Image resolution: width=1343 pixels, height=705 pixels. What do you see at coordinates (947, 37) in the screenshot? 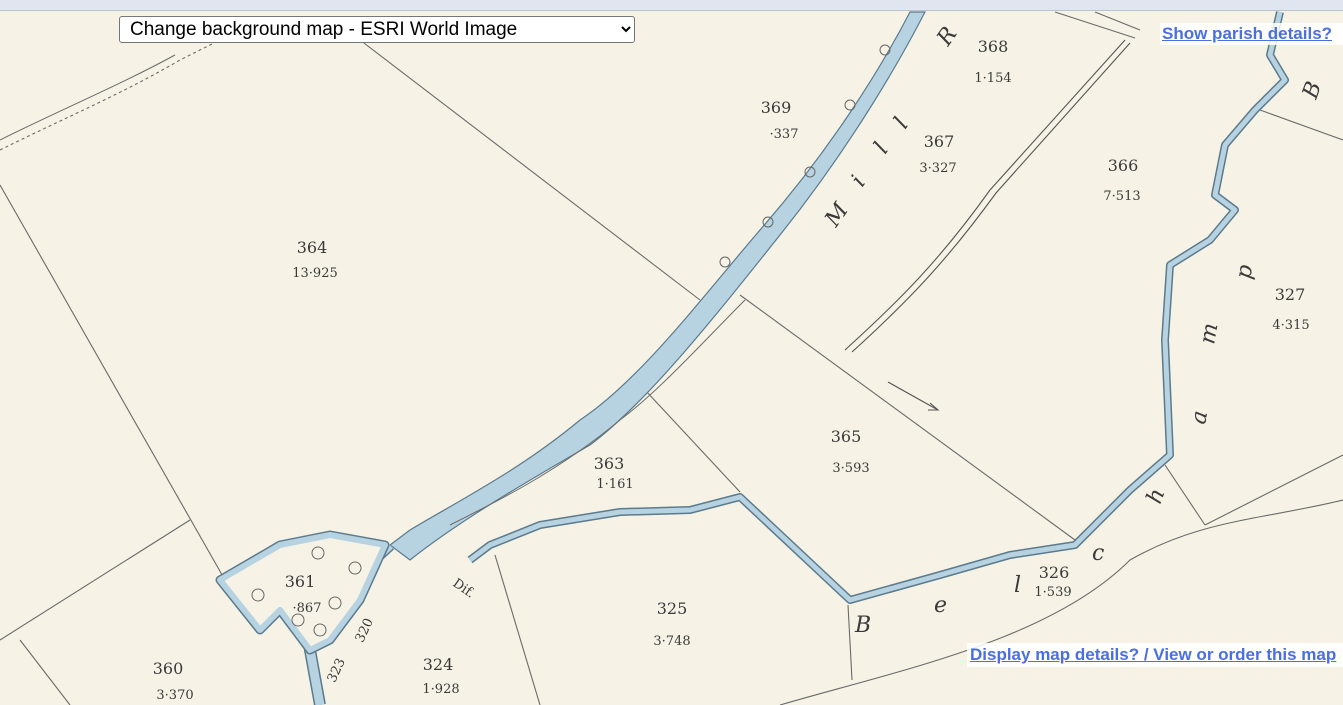
I see `feature-letter: R` at bounding box center [947, 37].